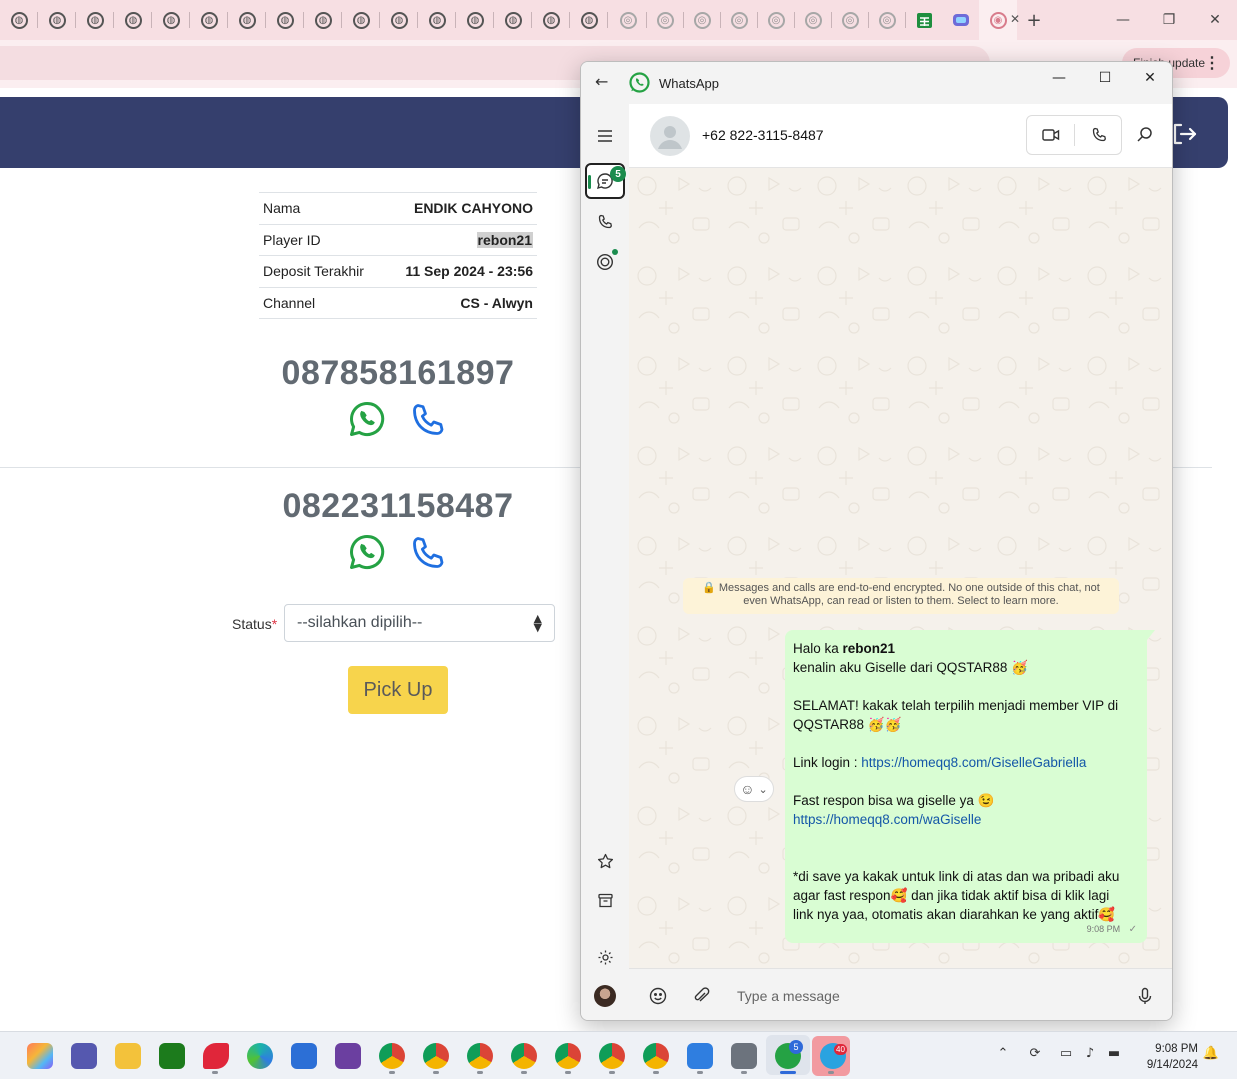  Describe the element at coordinates (605, 222) in the screenshot. I see `calls-button` at that location.